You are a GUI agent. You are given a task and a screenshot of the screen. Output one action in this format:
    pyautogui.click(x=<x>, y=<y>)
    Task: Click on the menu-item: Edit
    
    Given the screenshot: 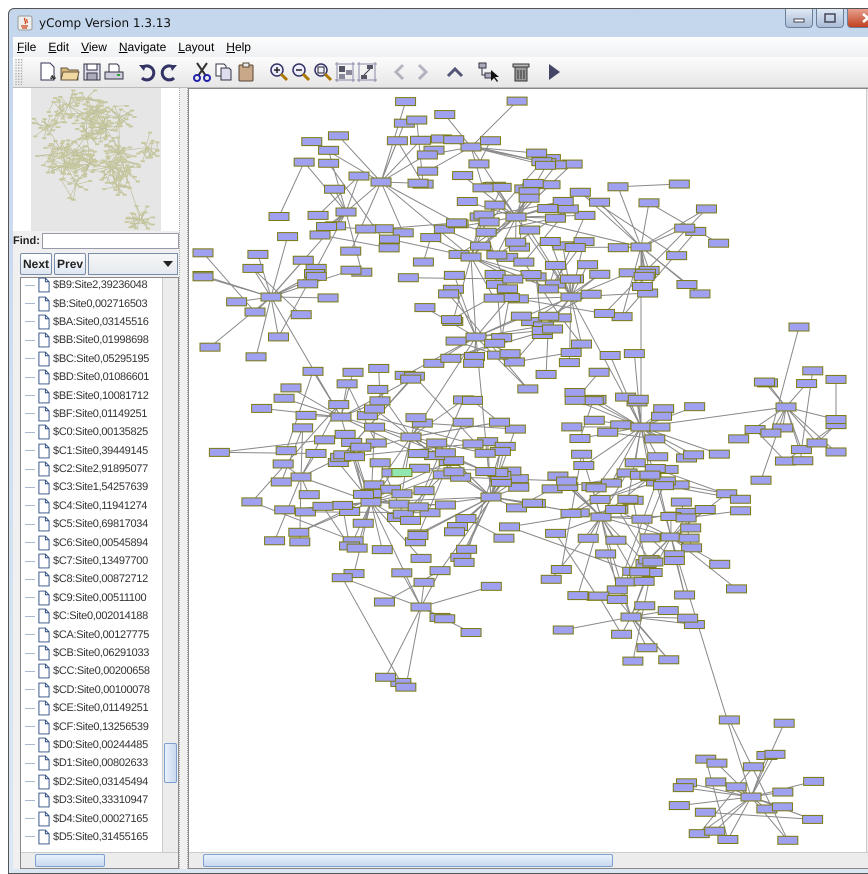 What is the action you would take?
    pyautogui.click(x=59, y=47)
    